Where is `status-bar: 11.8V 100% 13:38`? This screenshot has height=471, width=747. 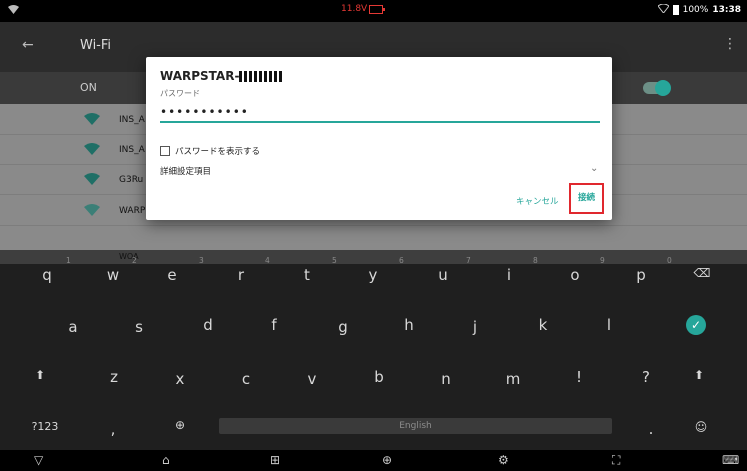
status-bar: 11.8V 100% 13:38 is located at coordinates (373, 11).